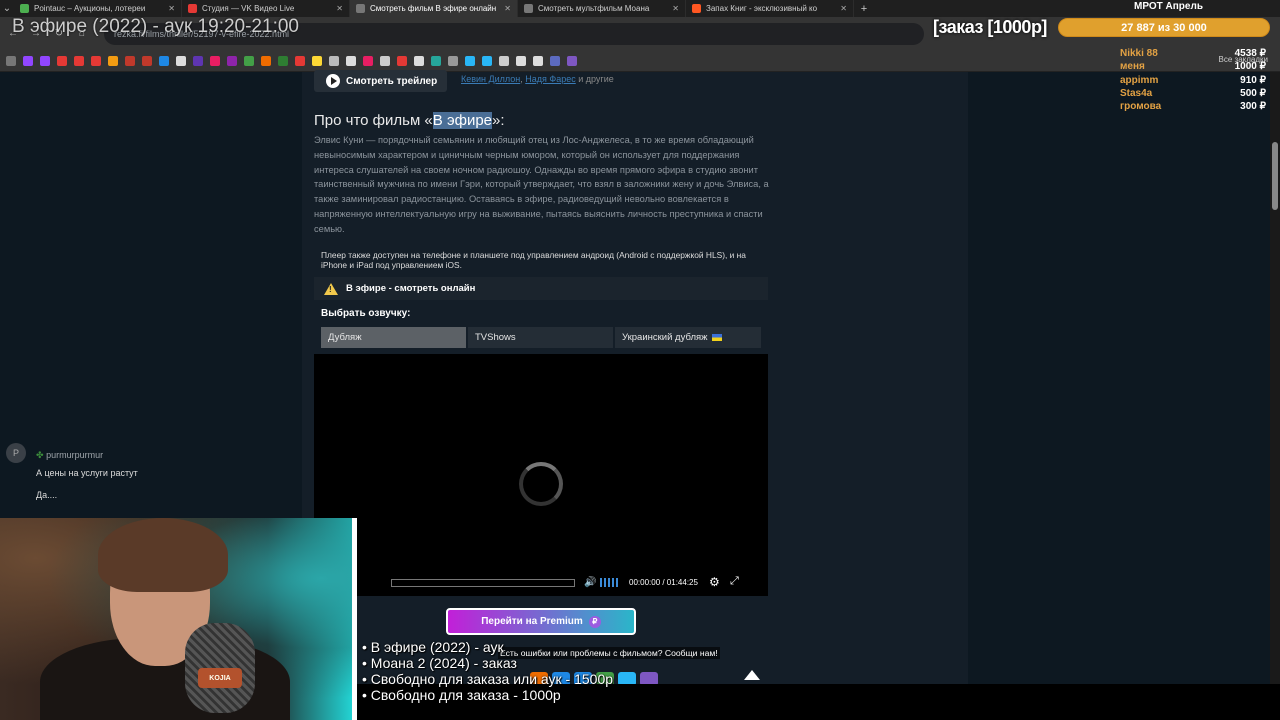  I want to click on donor-row: Stas4a 500 ₽, so click(1193, 93).